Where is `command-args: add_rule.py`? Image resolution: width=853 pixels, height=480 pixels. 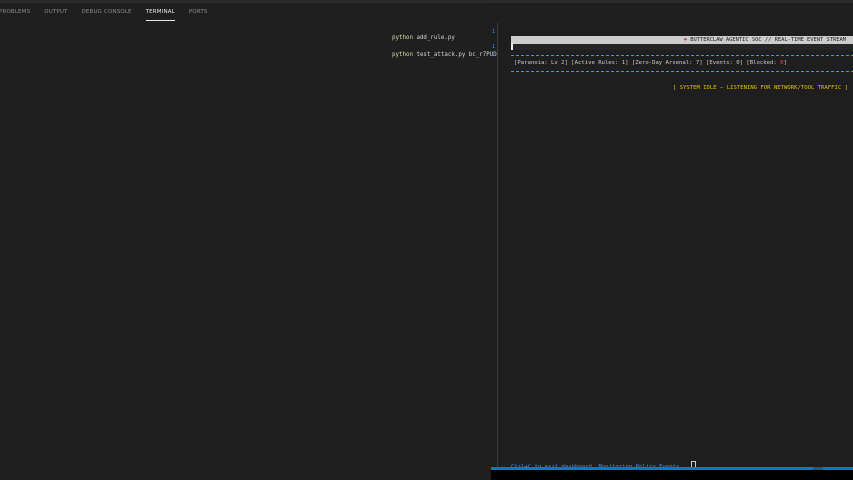
command-args: add_rule.py is located at coordinates (435, 38).